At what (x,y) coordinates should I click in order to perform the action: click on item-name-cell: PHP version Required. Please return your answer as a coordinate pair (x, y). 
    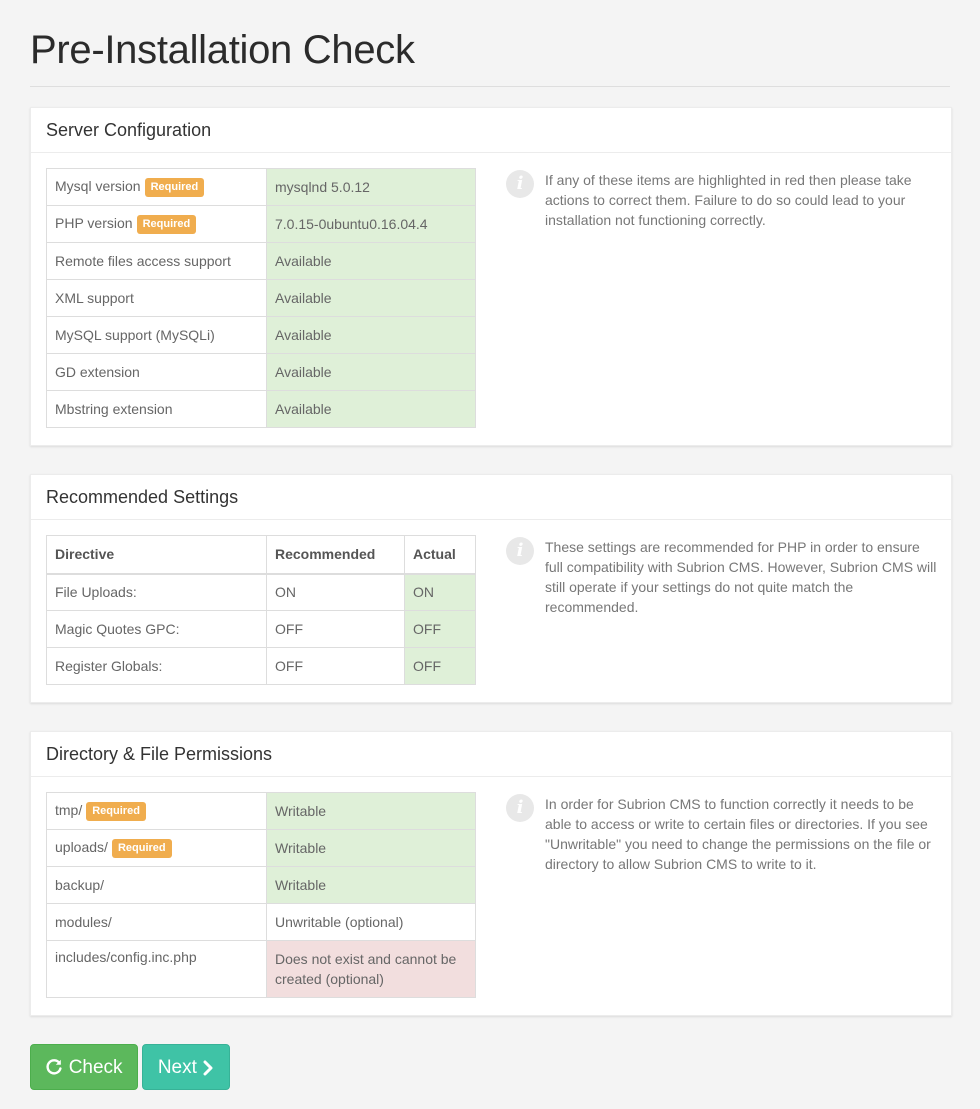
    Looking at the image, I should click on (156, 224).